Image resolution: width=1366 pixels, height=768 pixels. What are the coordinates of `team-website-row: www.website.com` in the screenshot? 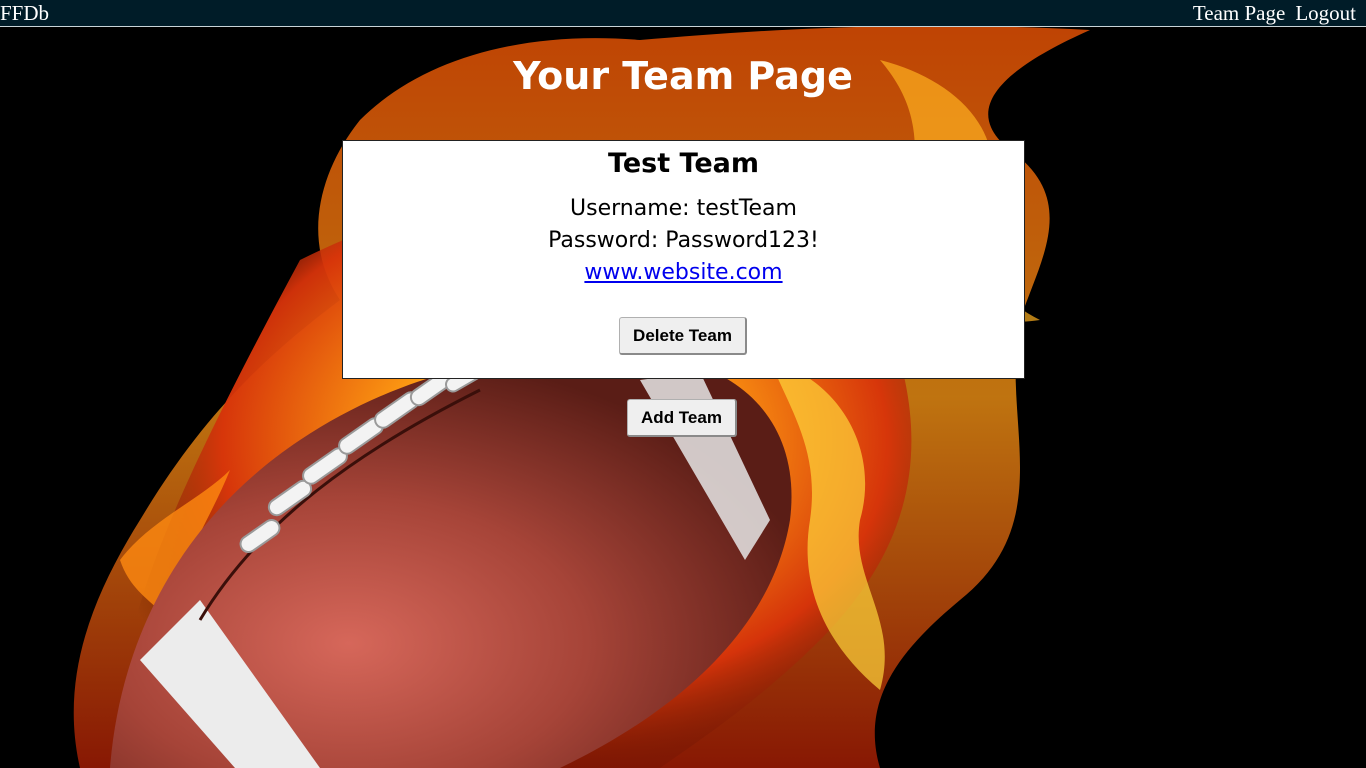 It's located at (683, 273).